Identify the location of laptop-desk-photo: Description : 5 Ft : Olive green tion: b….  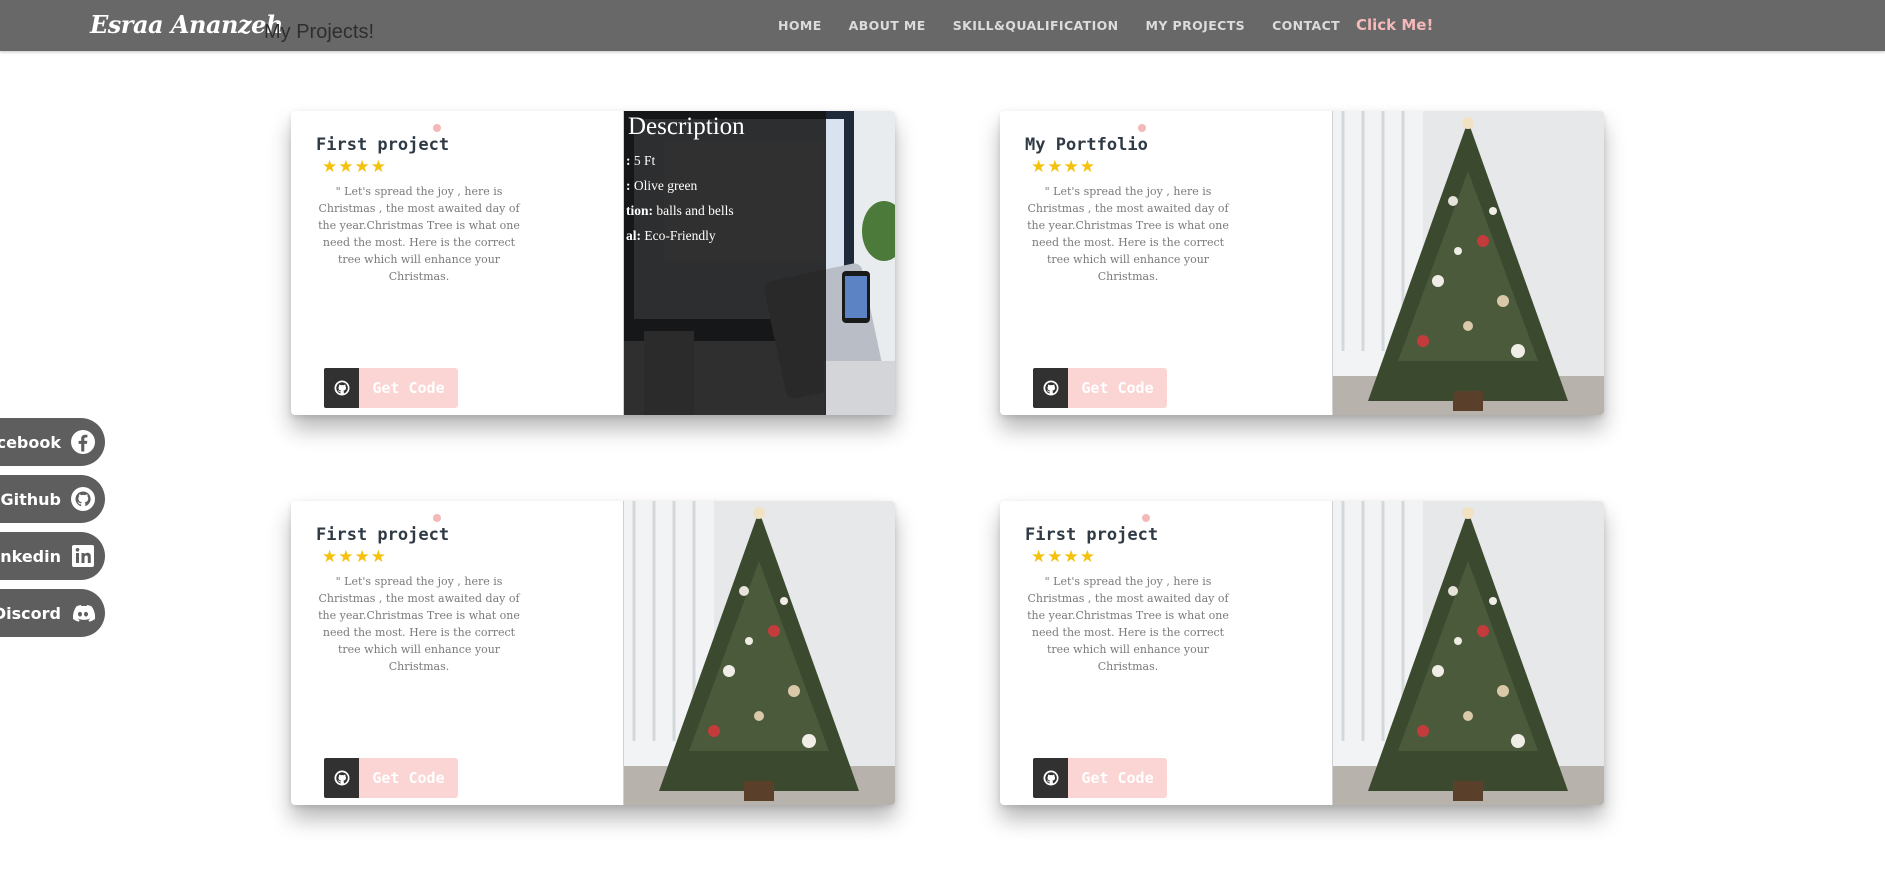
(759, 263).